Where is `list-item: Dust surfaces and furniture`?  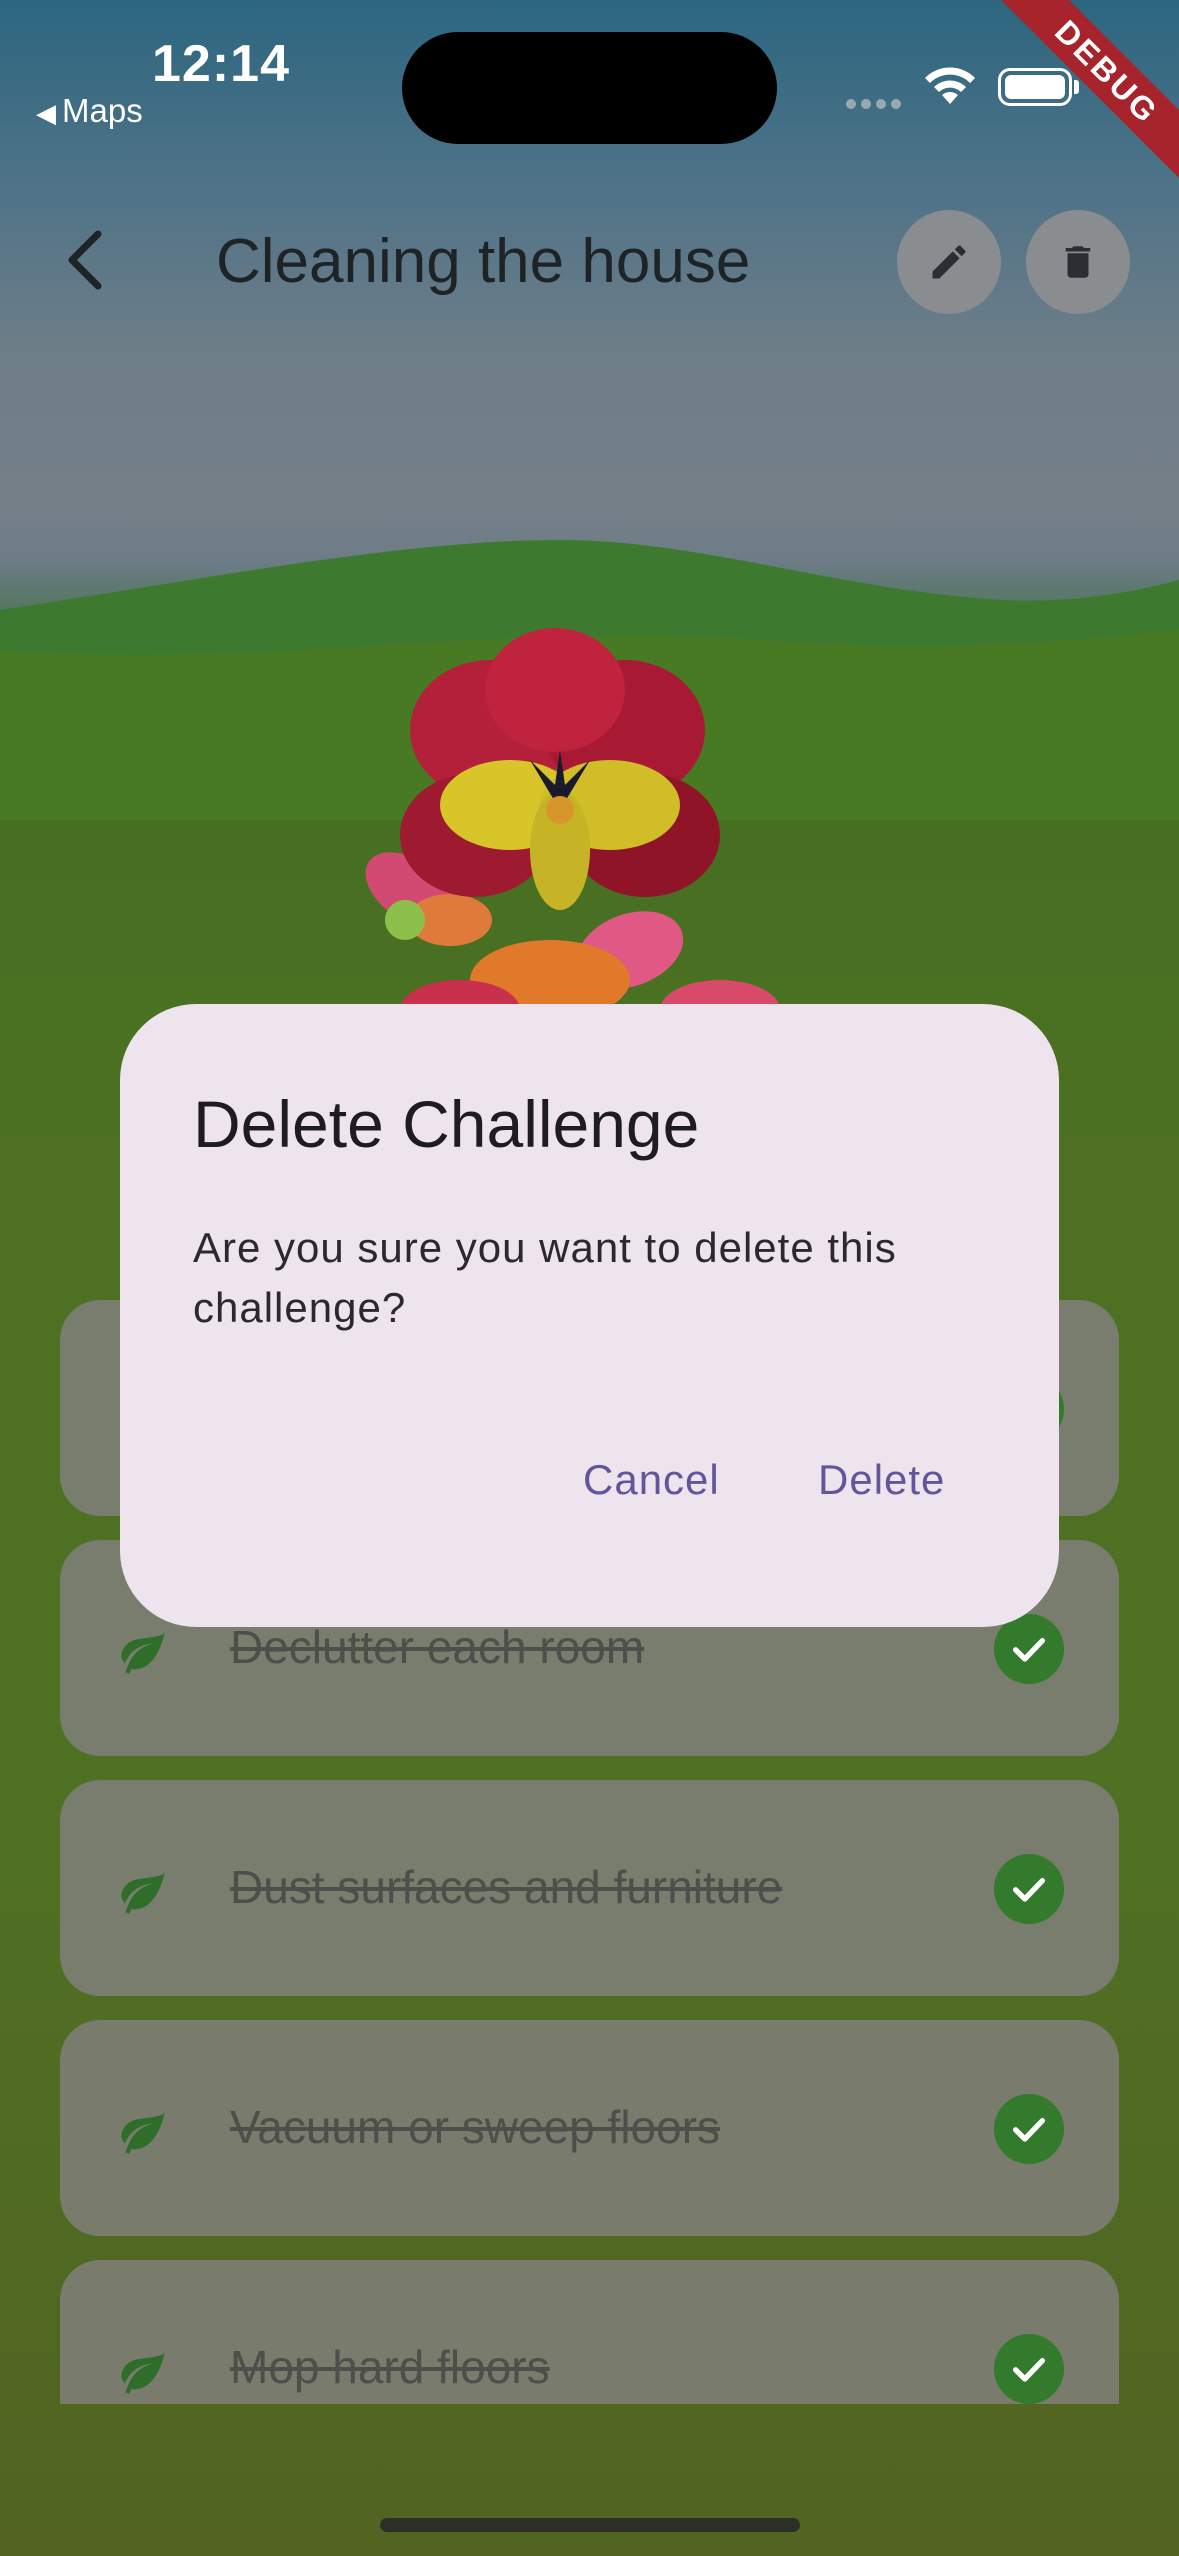 list-item: Dust surfaces and furniture is located at coordinates (589, 1888).